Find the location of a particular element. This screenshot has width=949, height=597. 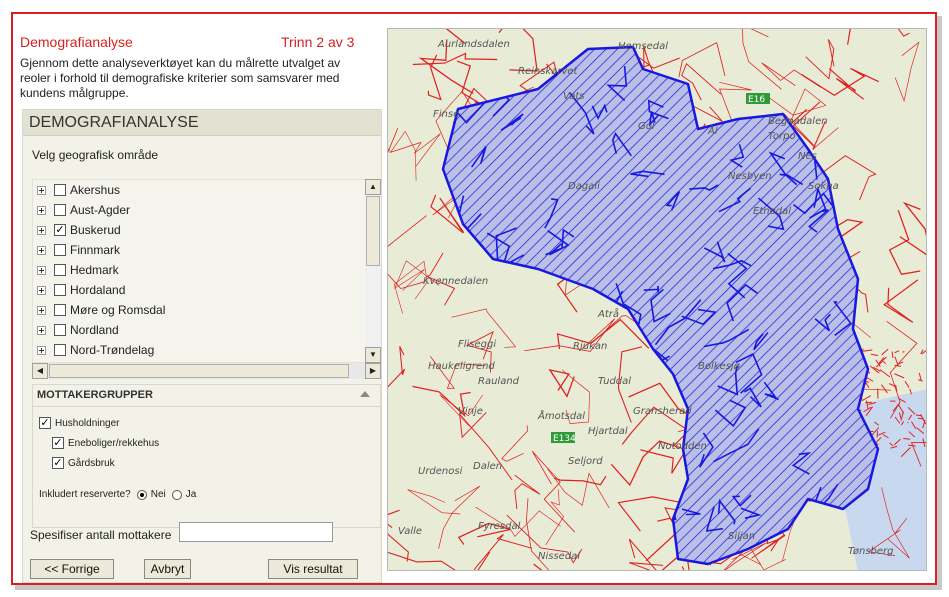

window-shadow-bottom is located at coordinates (478, 587).